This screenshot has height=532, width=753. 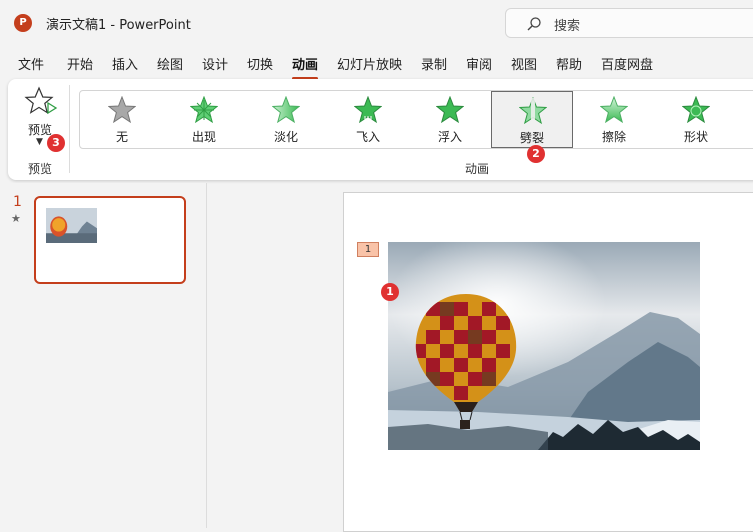 I want to click on preview-label: 预览, so click(x=40, y=130).